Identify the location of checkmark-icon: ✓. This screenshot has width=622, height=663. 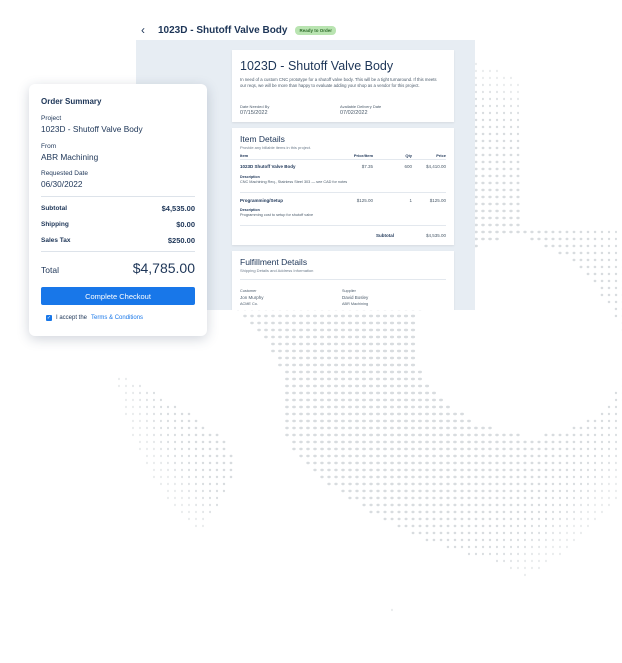
(49, 317).